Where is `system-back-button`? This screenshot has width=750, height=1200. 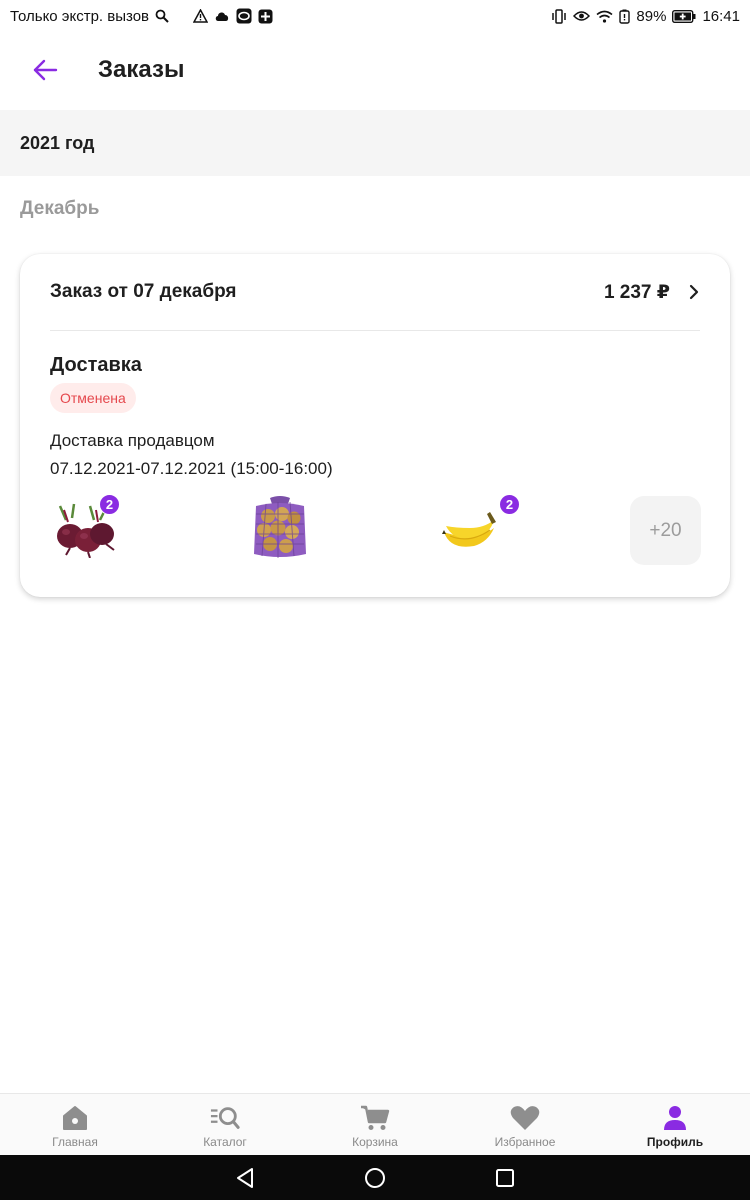 system-back-button is located at coordinates (245, 1178).